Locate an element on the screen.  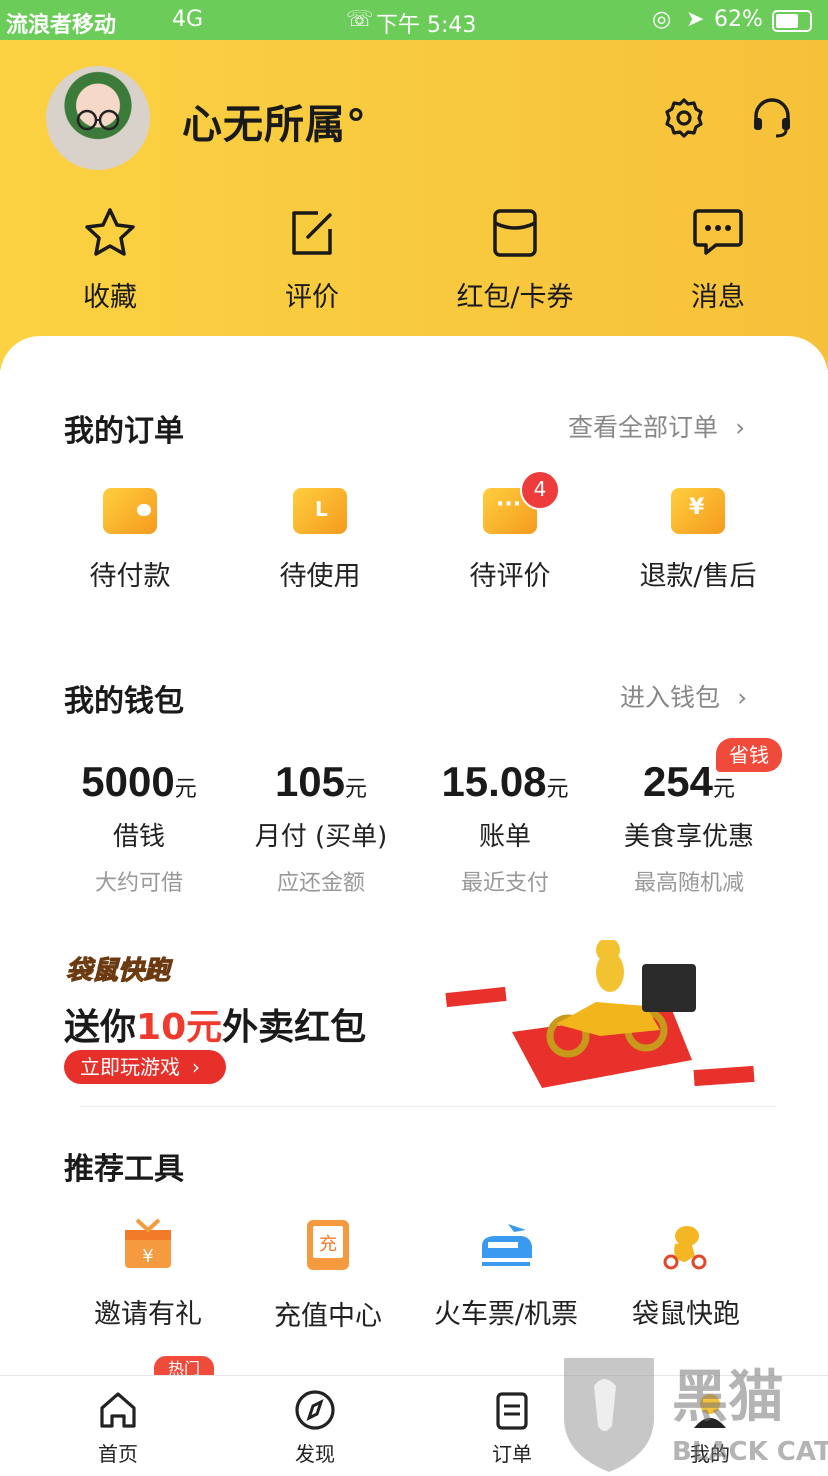
wallet-sublabel: 最近支付 is located at coordinates (504, 883).